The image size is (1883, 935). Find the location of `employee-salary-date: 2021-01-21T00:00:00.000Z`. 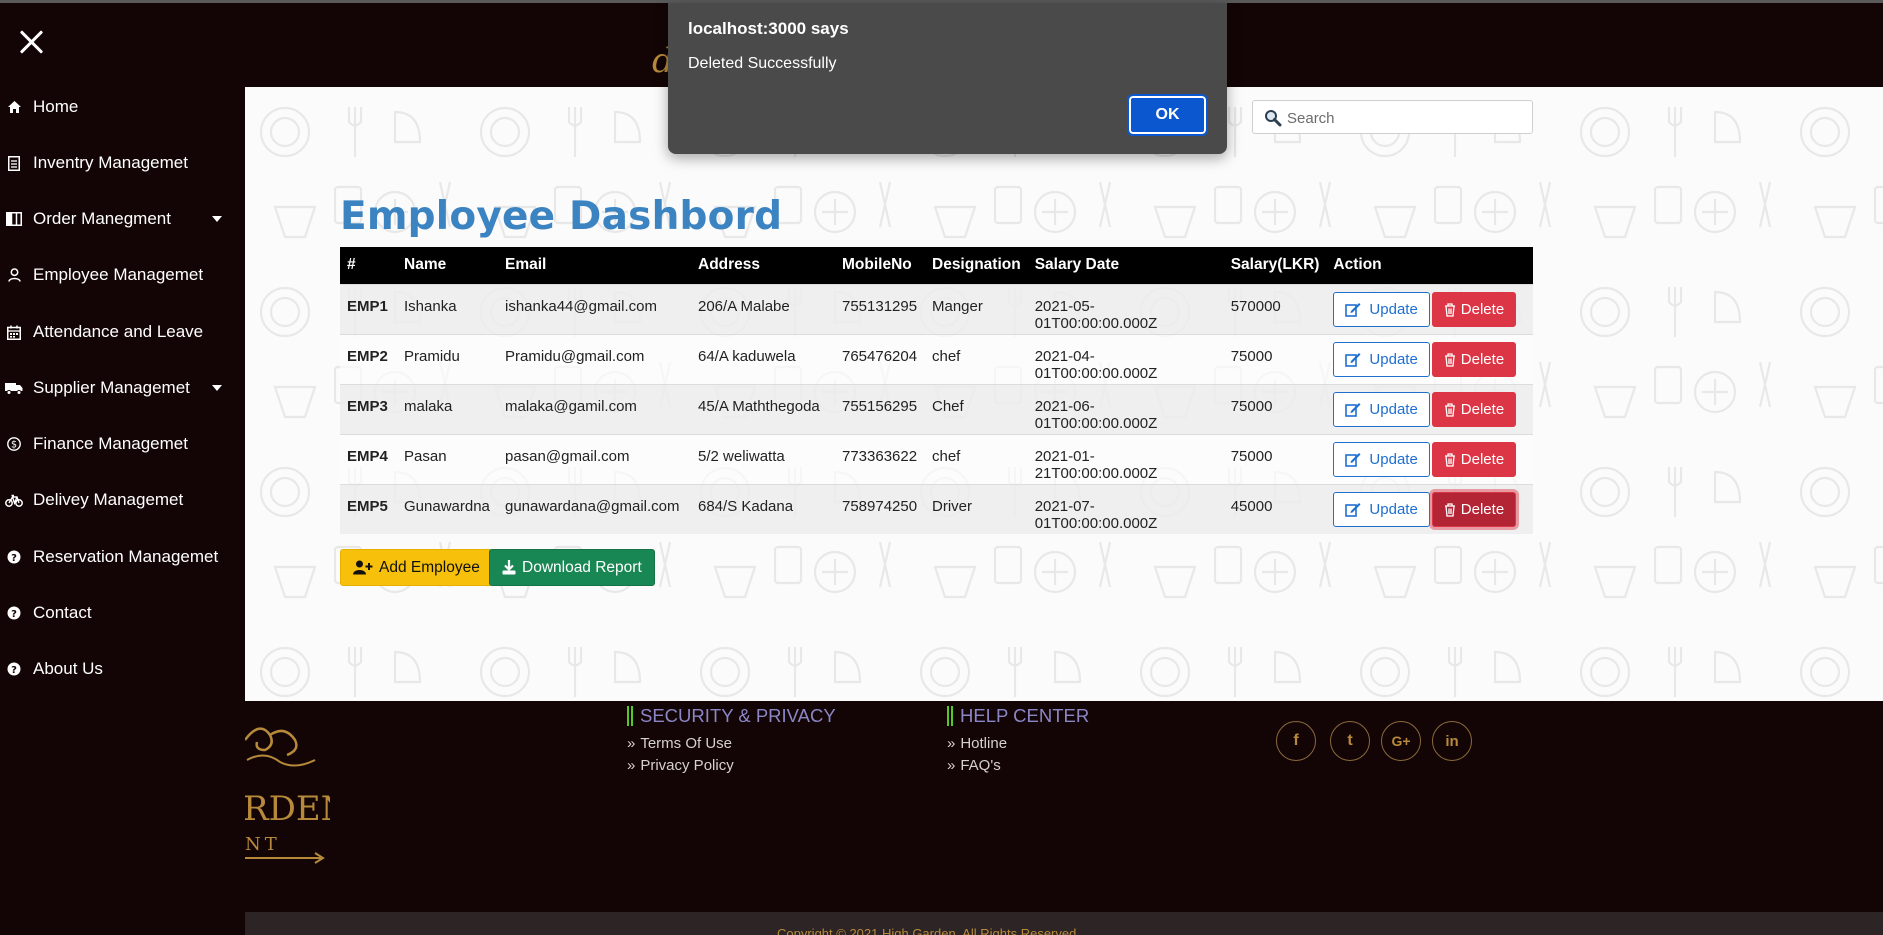

employee-salary-date: 2021-01-21T00:00:00.000Z is located at coordinates (1125, 458).